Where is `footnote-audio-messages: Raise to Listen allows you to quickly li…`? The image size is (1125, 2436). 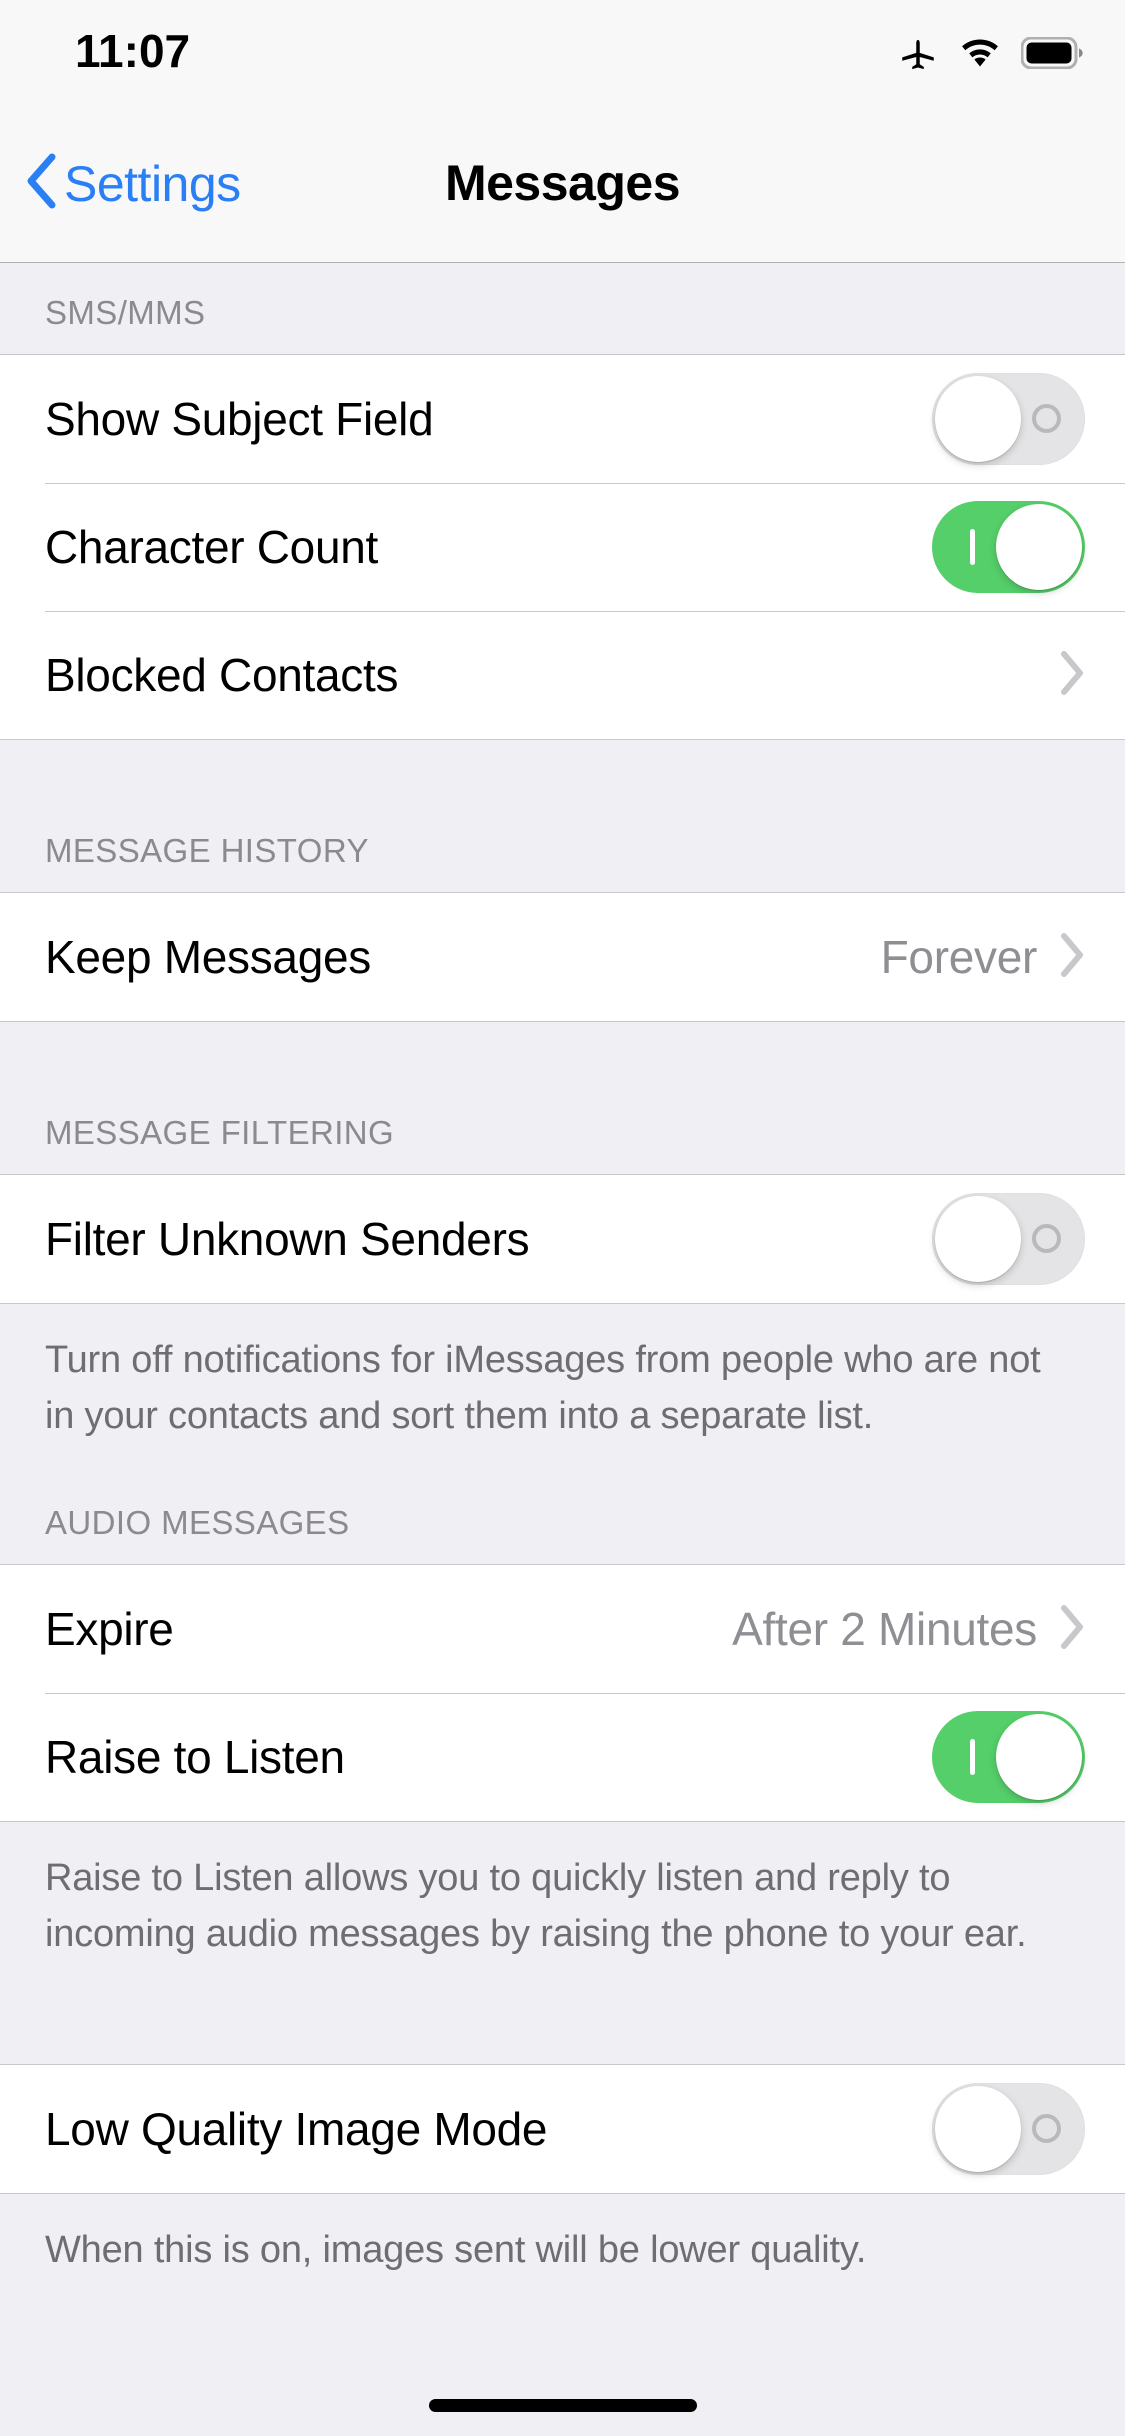 footnote-audio-messages: Raise to Listen allows you to quickly li… is located at coordinates (562, 1943).